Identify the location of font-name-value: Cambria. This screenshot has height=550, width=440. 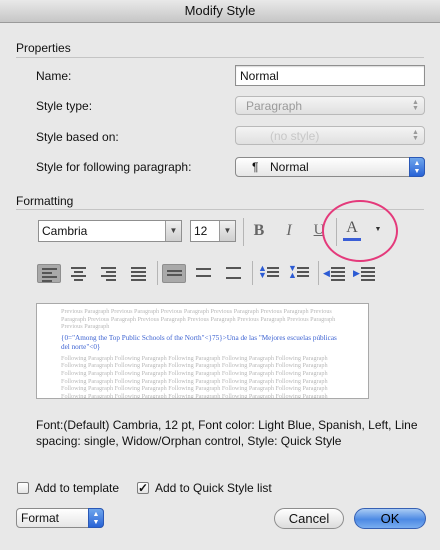
(65, 231).